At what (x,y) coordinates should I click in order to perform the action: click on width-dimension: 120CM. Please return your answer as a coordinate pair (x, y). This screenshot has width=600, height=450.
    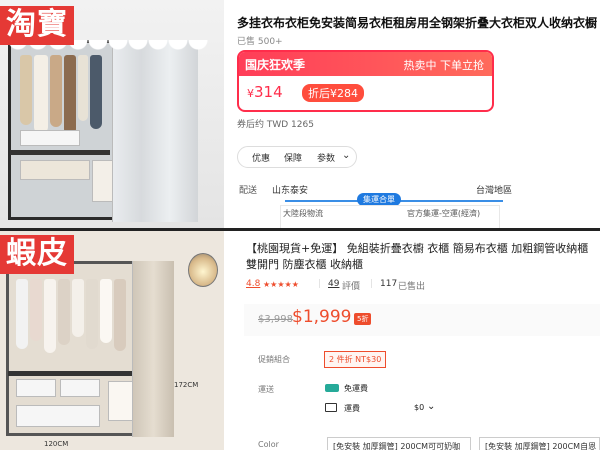
    Looking at the image, I should click on (56, 444).